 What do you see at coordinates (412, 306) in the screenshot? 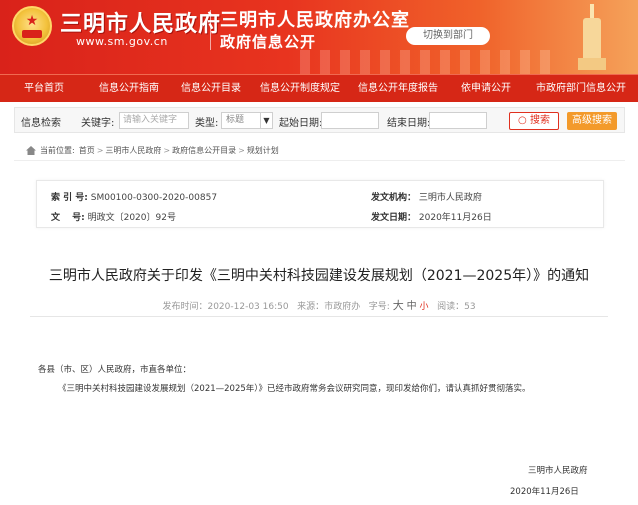
I see `font-size-medium-button: 中` at bounding box center [412, 306].